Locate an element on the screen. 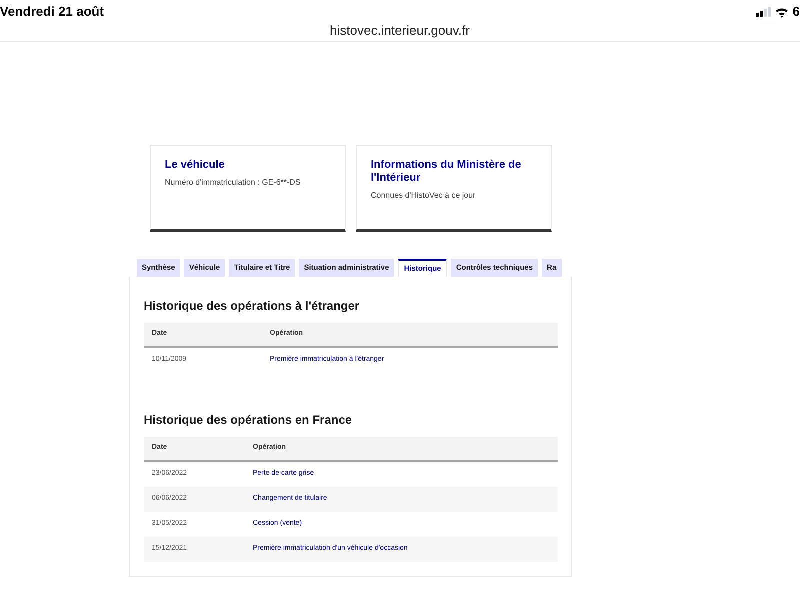  status-date: Vendredi 21 août is located at coordinates (52, 12).